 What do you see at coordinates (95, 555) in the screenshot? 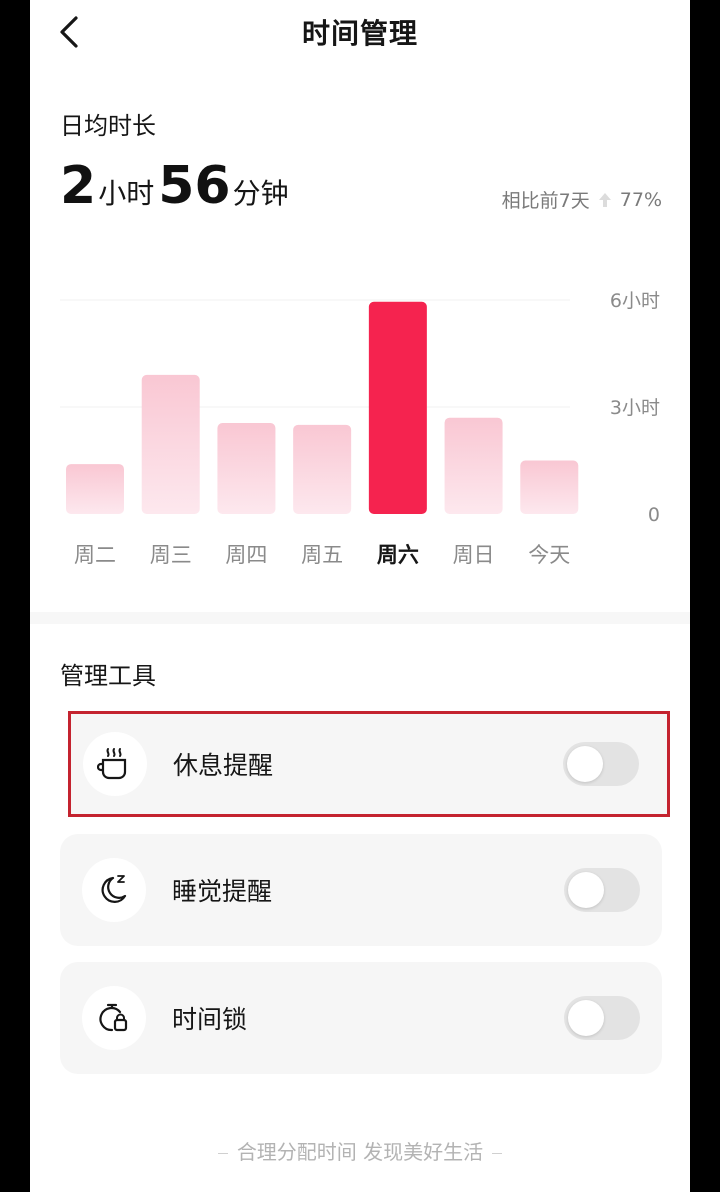
I see `x-tick-label: 周二` at bounding box center [95, 555].